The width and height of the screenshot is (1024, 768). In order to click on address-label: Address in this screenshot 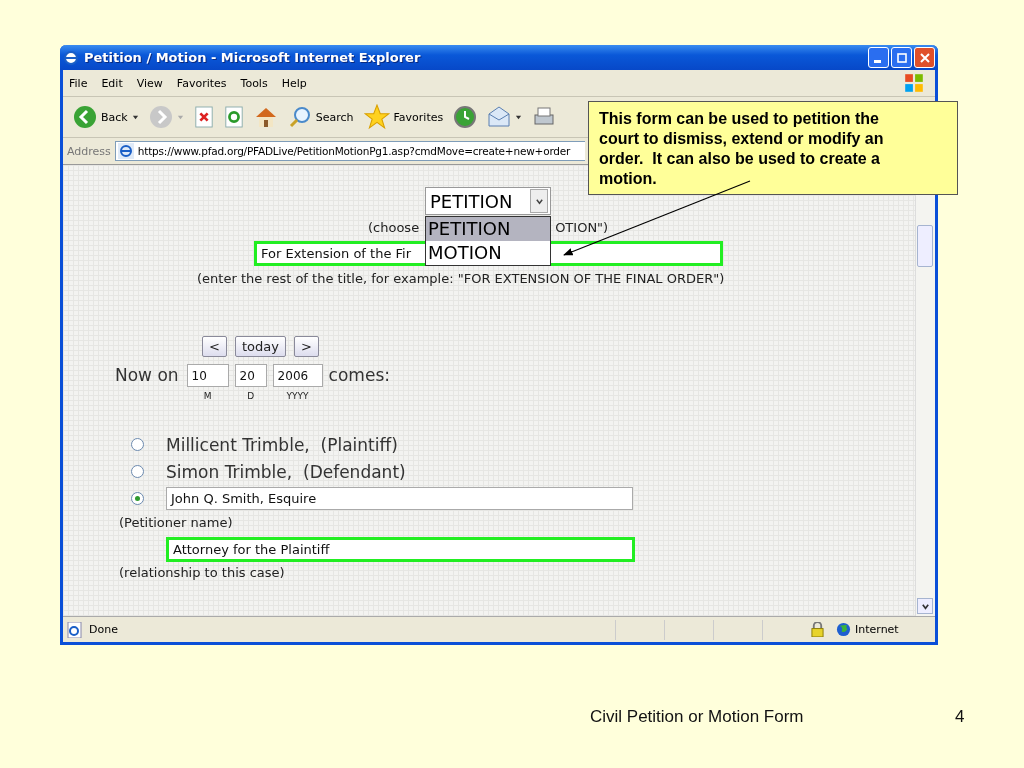, I will do `click(89, 151)`.